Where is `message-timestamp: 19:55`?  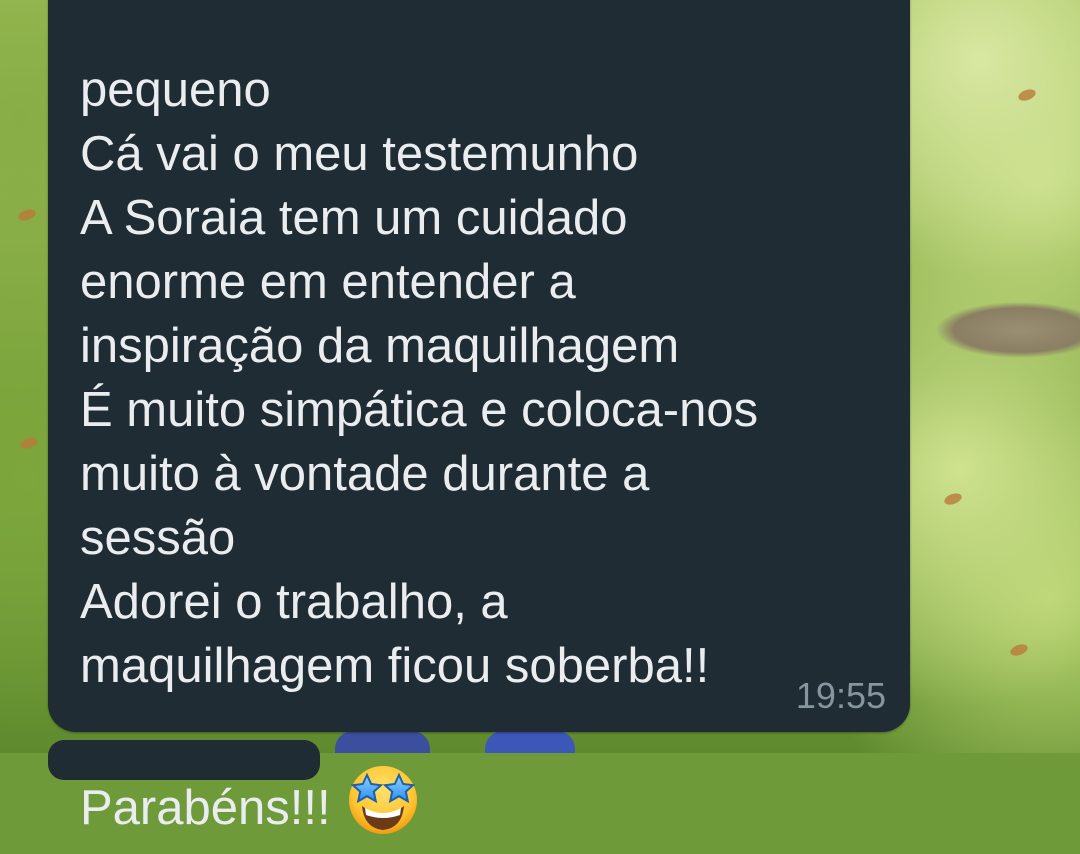 message-timestamp: 19:55 is located at coordinates (840, 695).